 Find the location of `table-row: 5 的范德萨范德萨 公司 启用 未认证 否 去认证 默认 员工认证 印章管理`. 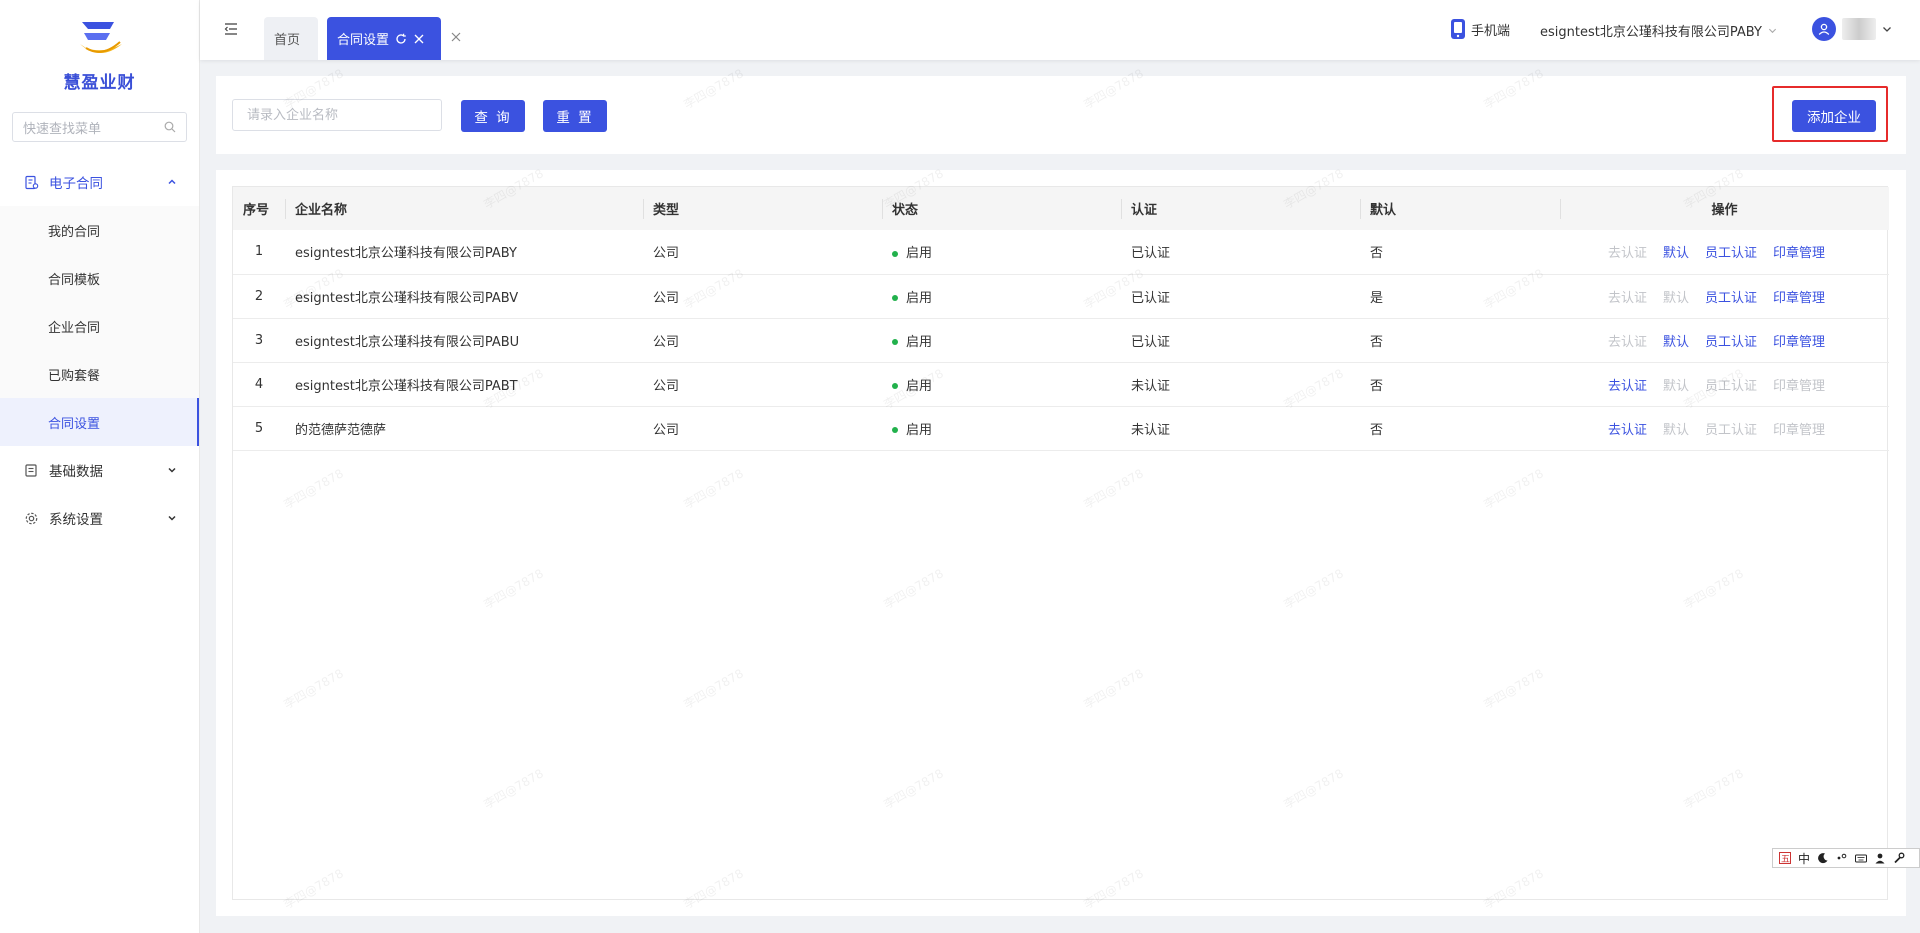

table-row: 5 的范德萨范德萨 公司 启用 未认证 否 去认证 默认 员工认证 印章管理 is located at coordinates (1061, 428).